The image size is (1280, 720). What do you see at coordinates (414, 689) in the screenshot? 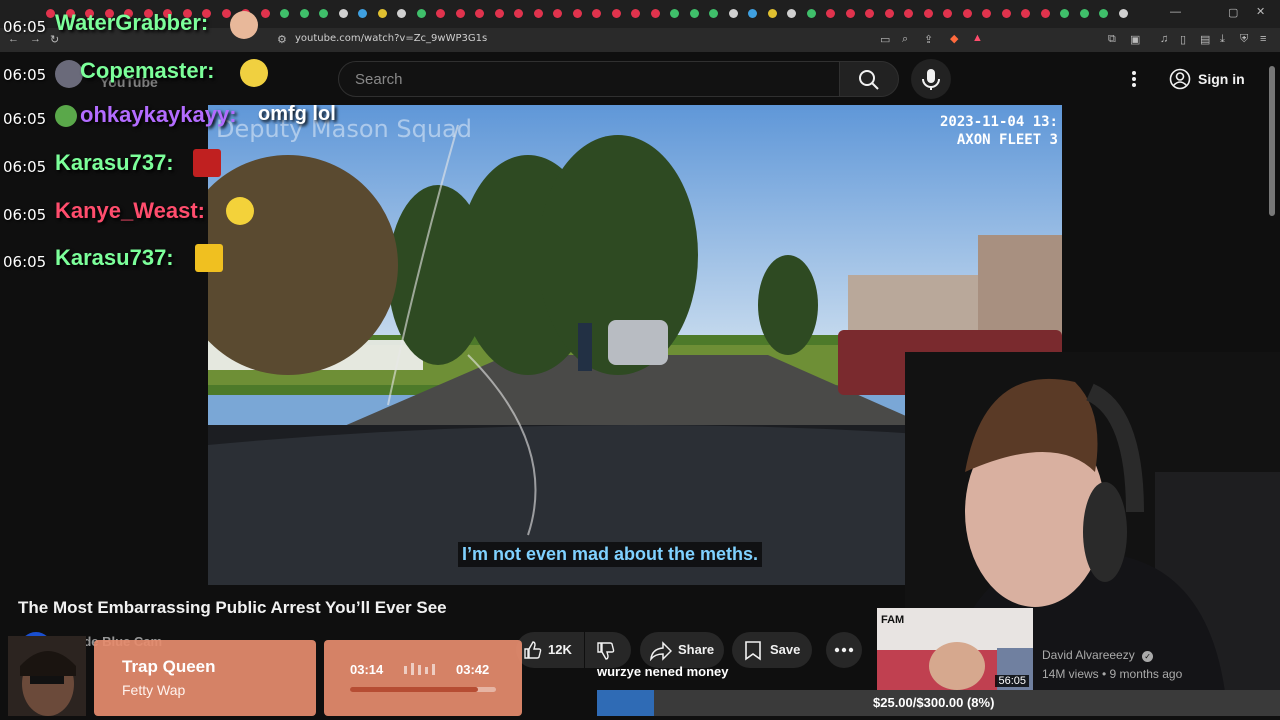
I see `playback-progress-fill` at bounding box center [414, 689].